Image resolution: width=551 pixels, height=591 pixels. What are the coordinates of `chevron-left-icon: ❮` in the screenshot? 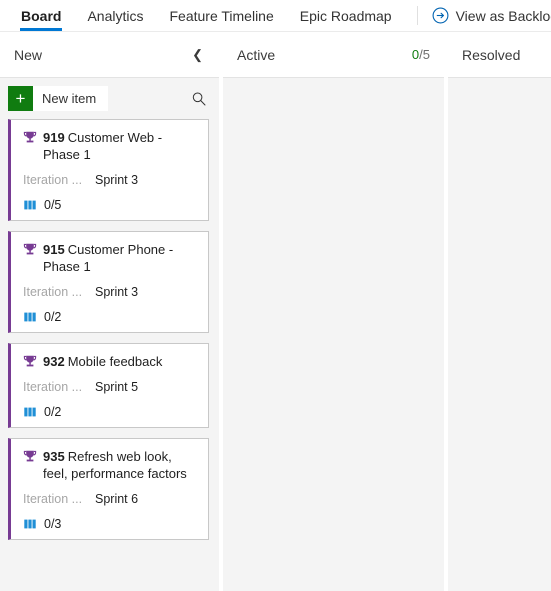 It's located at (195, 54).